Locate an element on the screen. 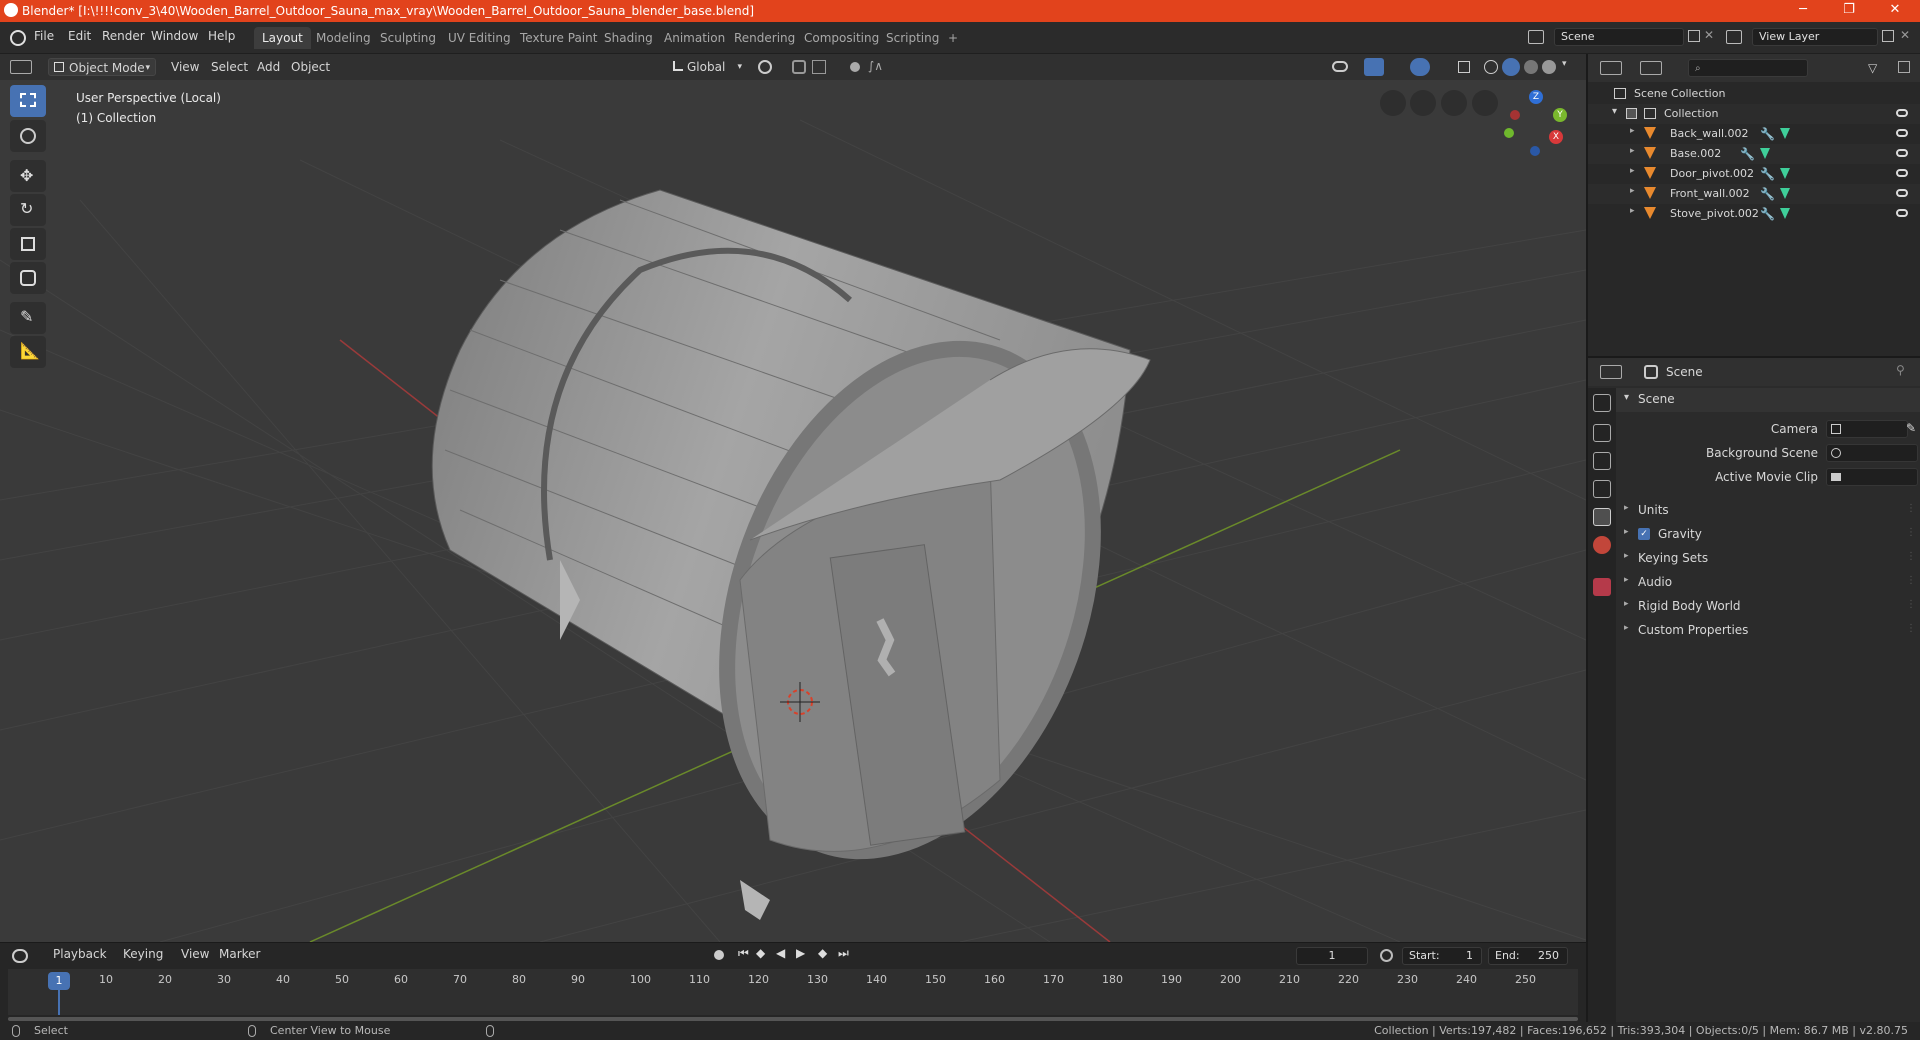  outliner-scene-collection: Scene Collection is located at coordinates (1754, 94).